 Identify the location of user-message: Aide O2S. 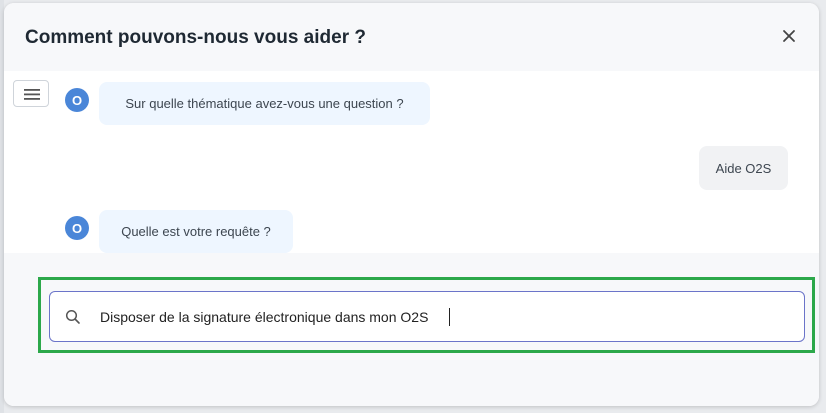
(743, 168).